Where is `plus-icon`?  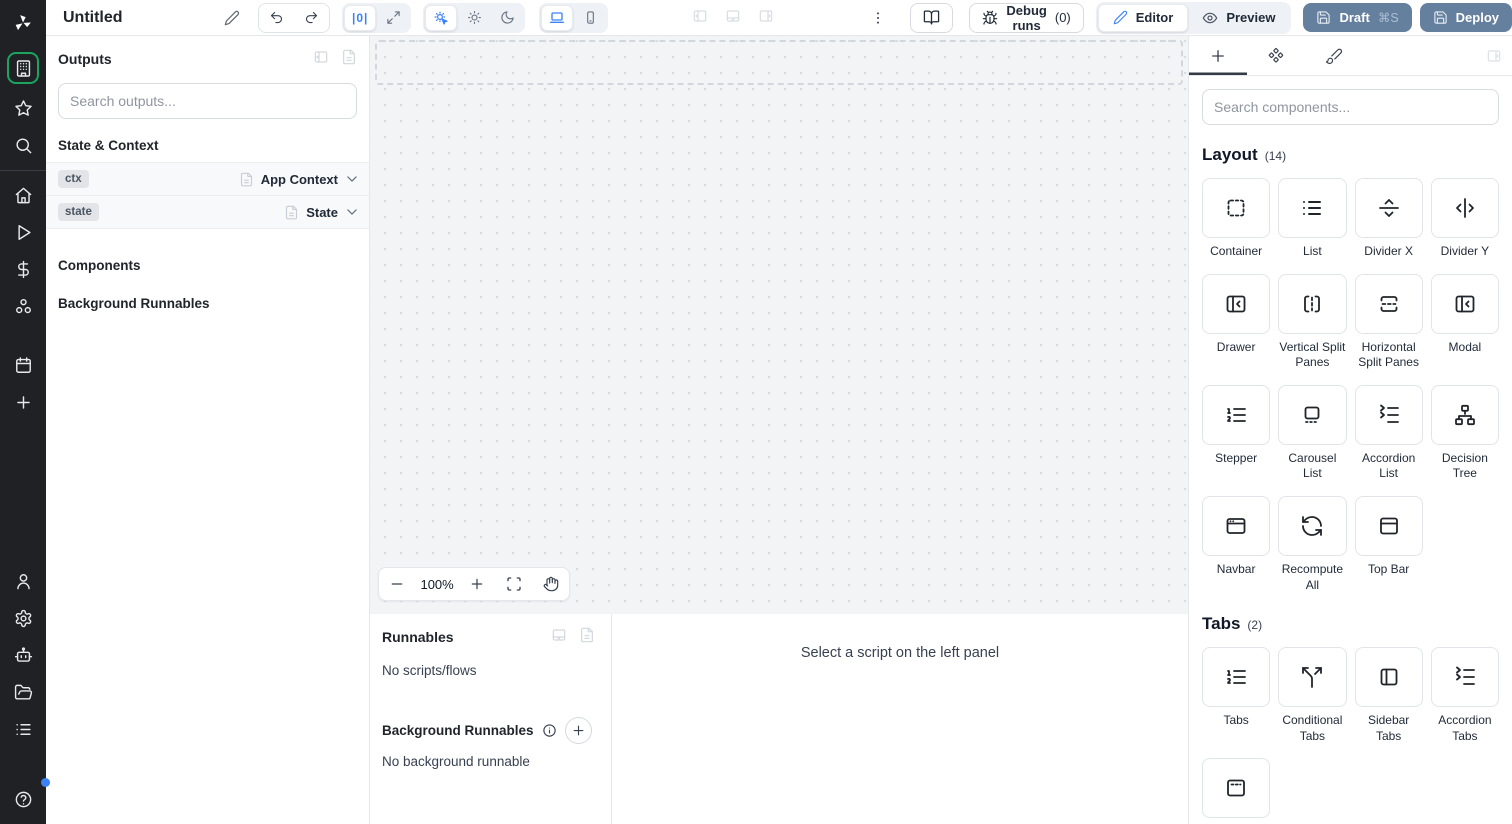 plus-icon is located at coordinates (1218, 56).